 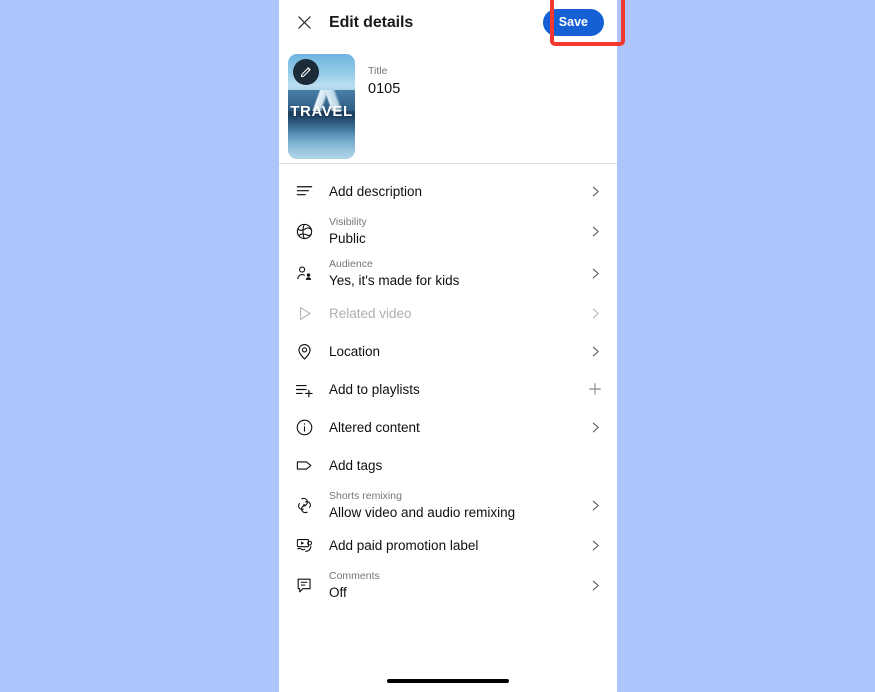 What do you see at coordinates (374, 389) in the screenshot?
I see `option-label: Add to playlists` at bounding box center [374, 389].